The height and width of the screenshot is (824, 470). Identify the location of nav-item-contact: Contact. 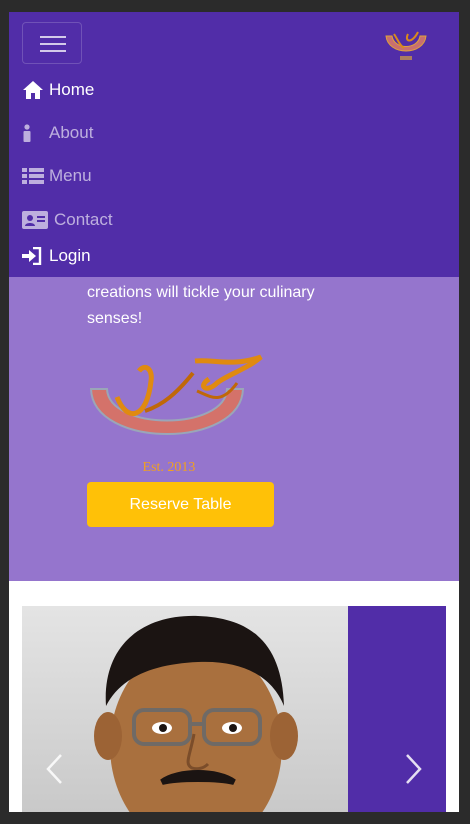
(67, 220).